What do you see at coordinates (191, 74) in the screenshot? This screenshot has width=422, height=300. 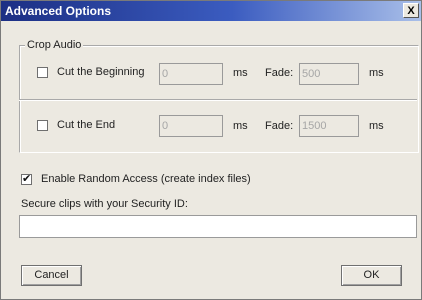 I see `cut-beginning-input: 0` at bounding box center [191, 74].